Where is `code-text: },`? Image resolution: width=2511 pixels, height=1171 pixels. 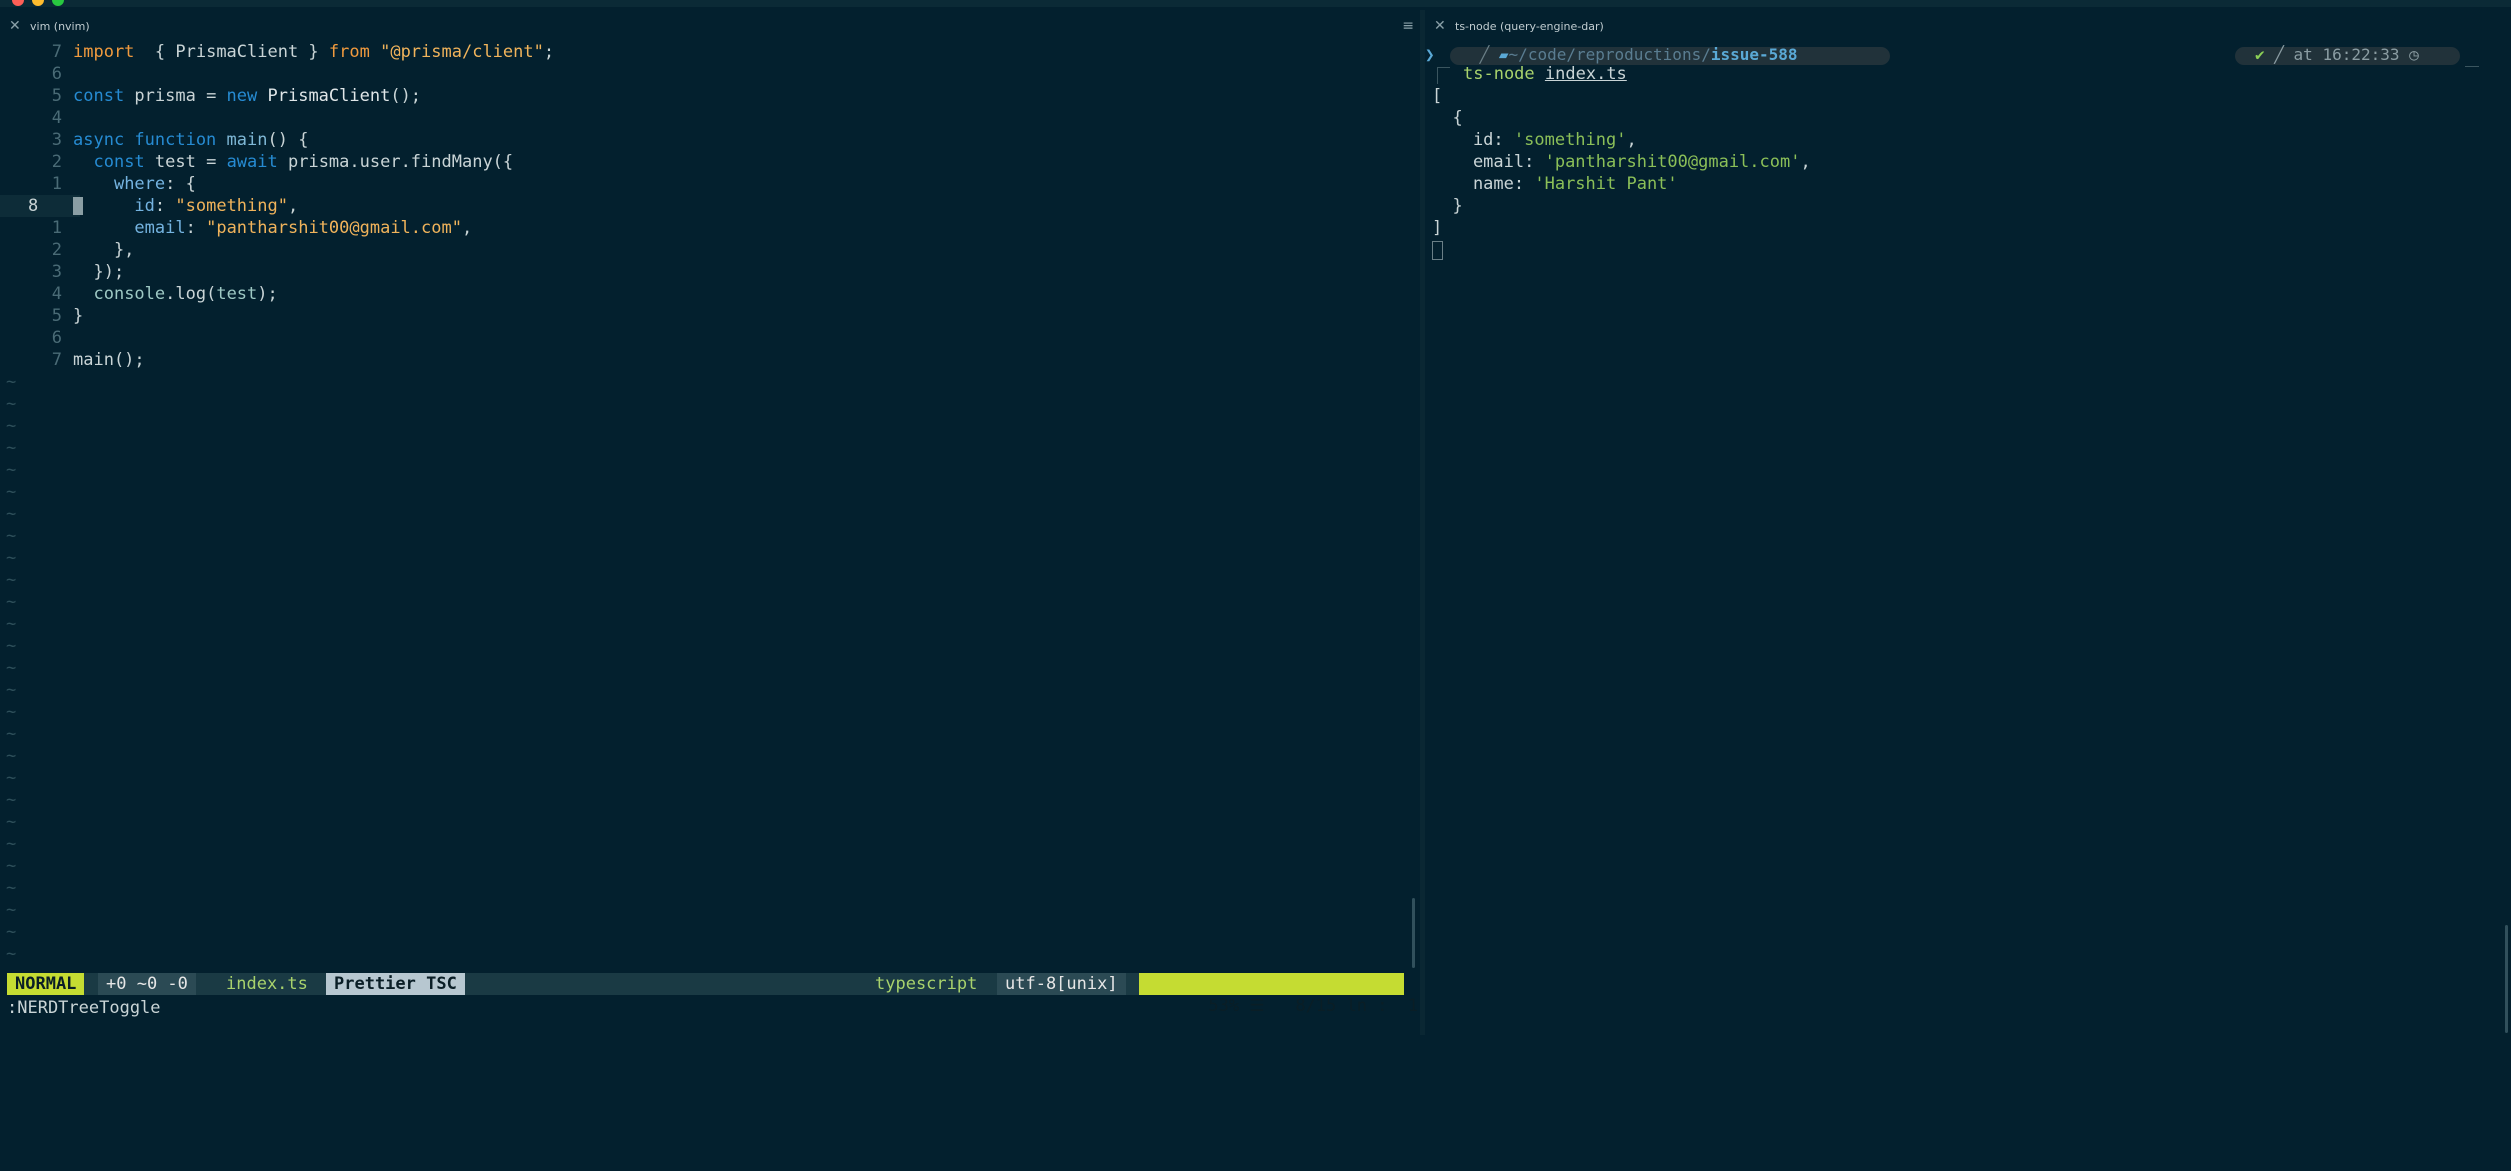
code-text: }, is located at coordinates (103, 250).